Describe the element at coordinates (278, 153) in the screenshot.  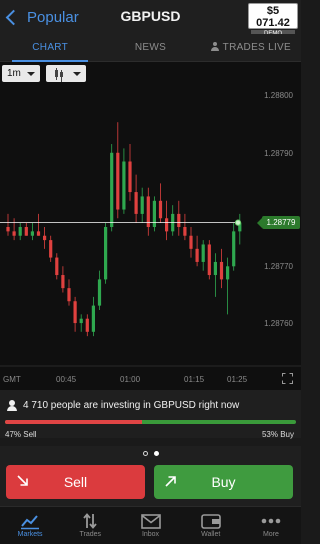
I see `y-tick-label: 1.28790` at that location.